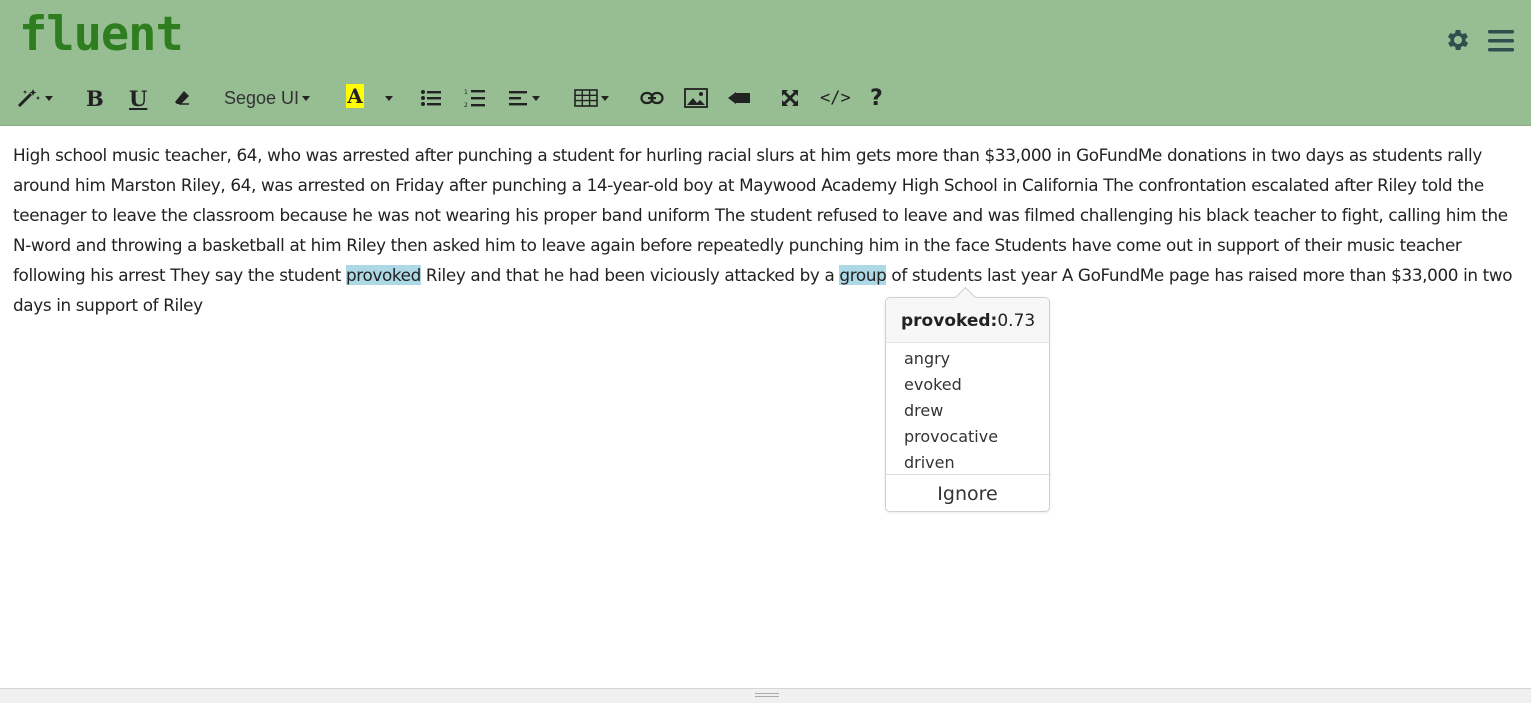  What do you see at coordinates (967, 463) in the screenshot?
I see `suggestion-item: driven` at bounding box center [967, 463].